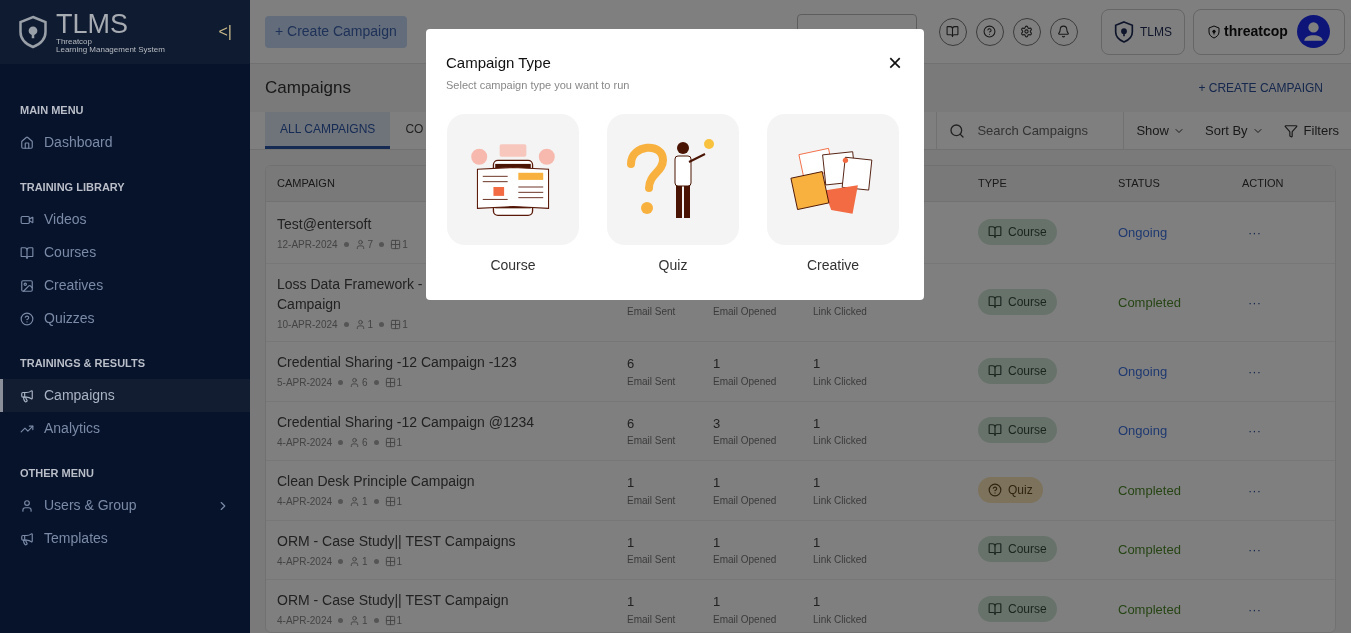  Describe the element at coordinates (1139, 184) in the screenshot. I see `column-header: STATUS` at that location.